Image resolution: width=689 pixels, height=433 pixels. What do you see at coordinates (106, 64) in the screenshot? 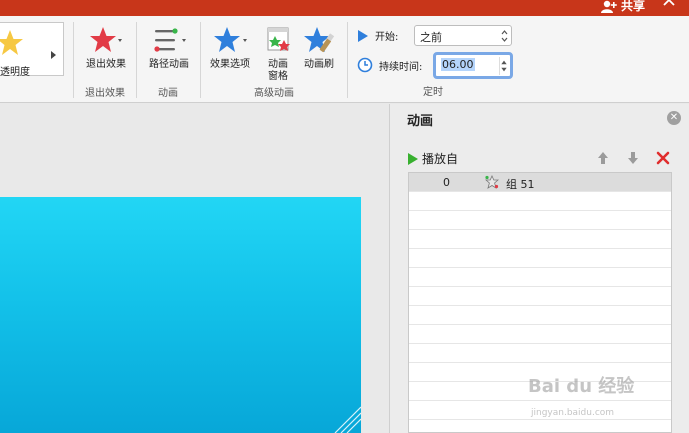
I see `exit-effect-label: 退出效果` at bounding box center [106, 64].